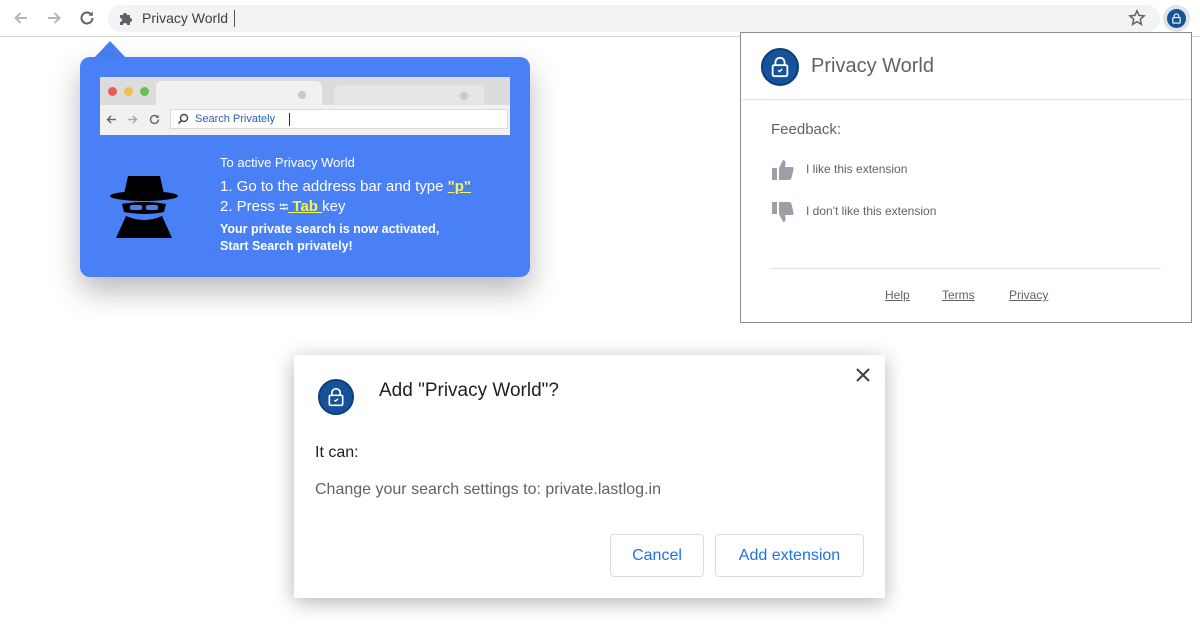 This screenshot has width=1200, height=640. What do you see at coordinates (287, 162) in the screenshot?
I see `instruction-intro: To active Privacy World` at bounding box center [287, 162].